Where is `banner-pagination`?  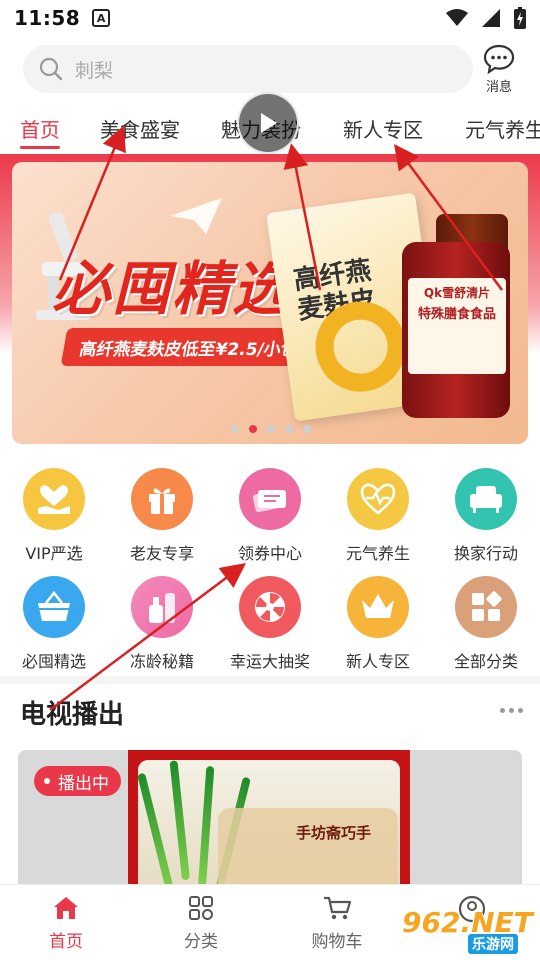 banner-pagination is located at coordinates (271, 429).